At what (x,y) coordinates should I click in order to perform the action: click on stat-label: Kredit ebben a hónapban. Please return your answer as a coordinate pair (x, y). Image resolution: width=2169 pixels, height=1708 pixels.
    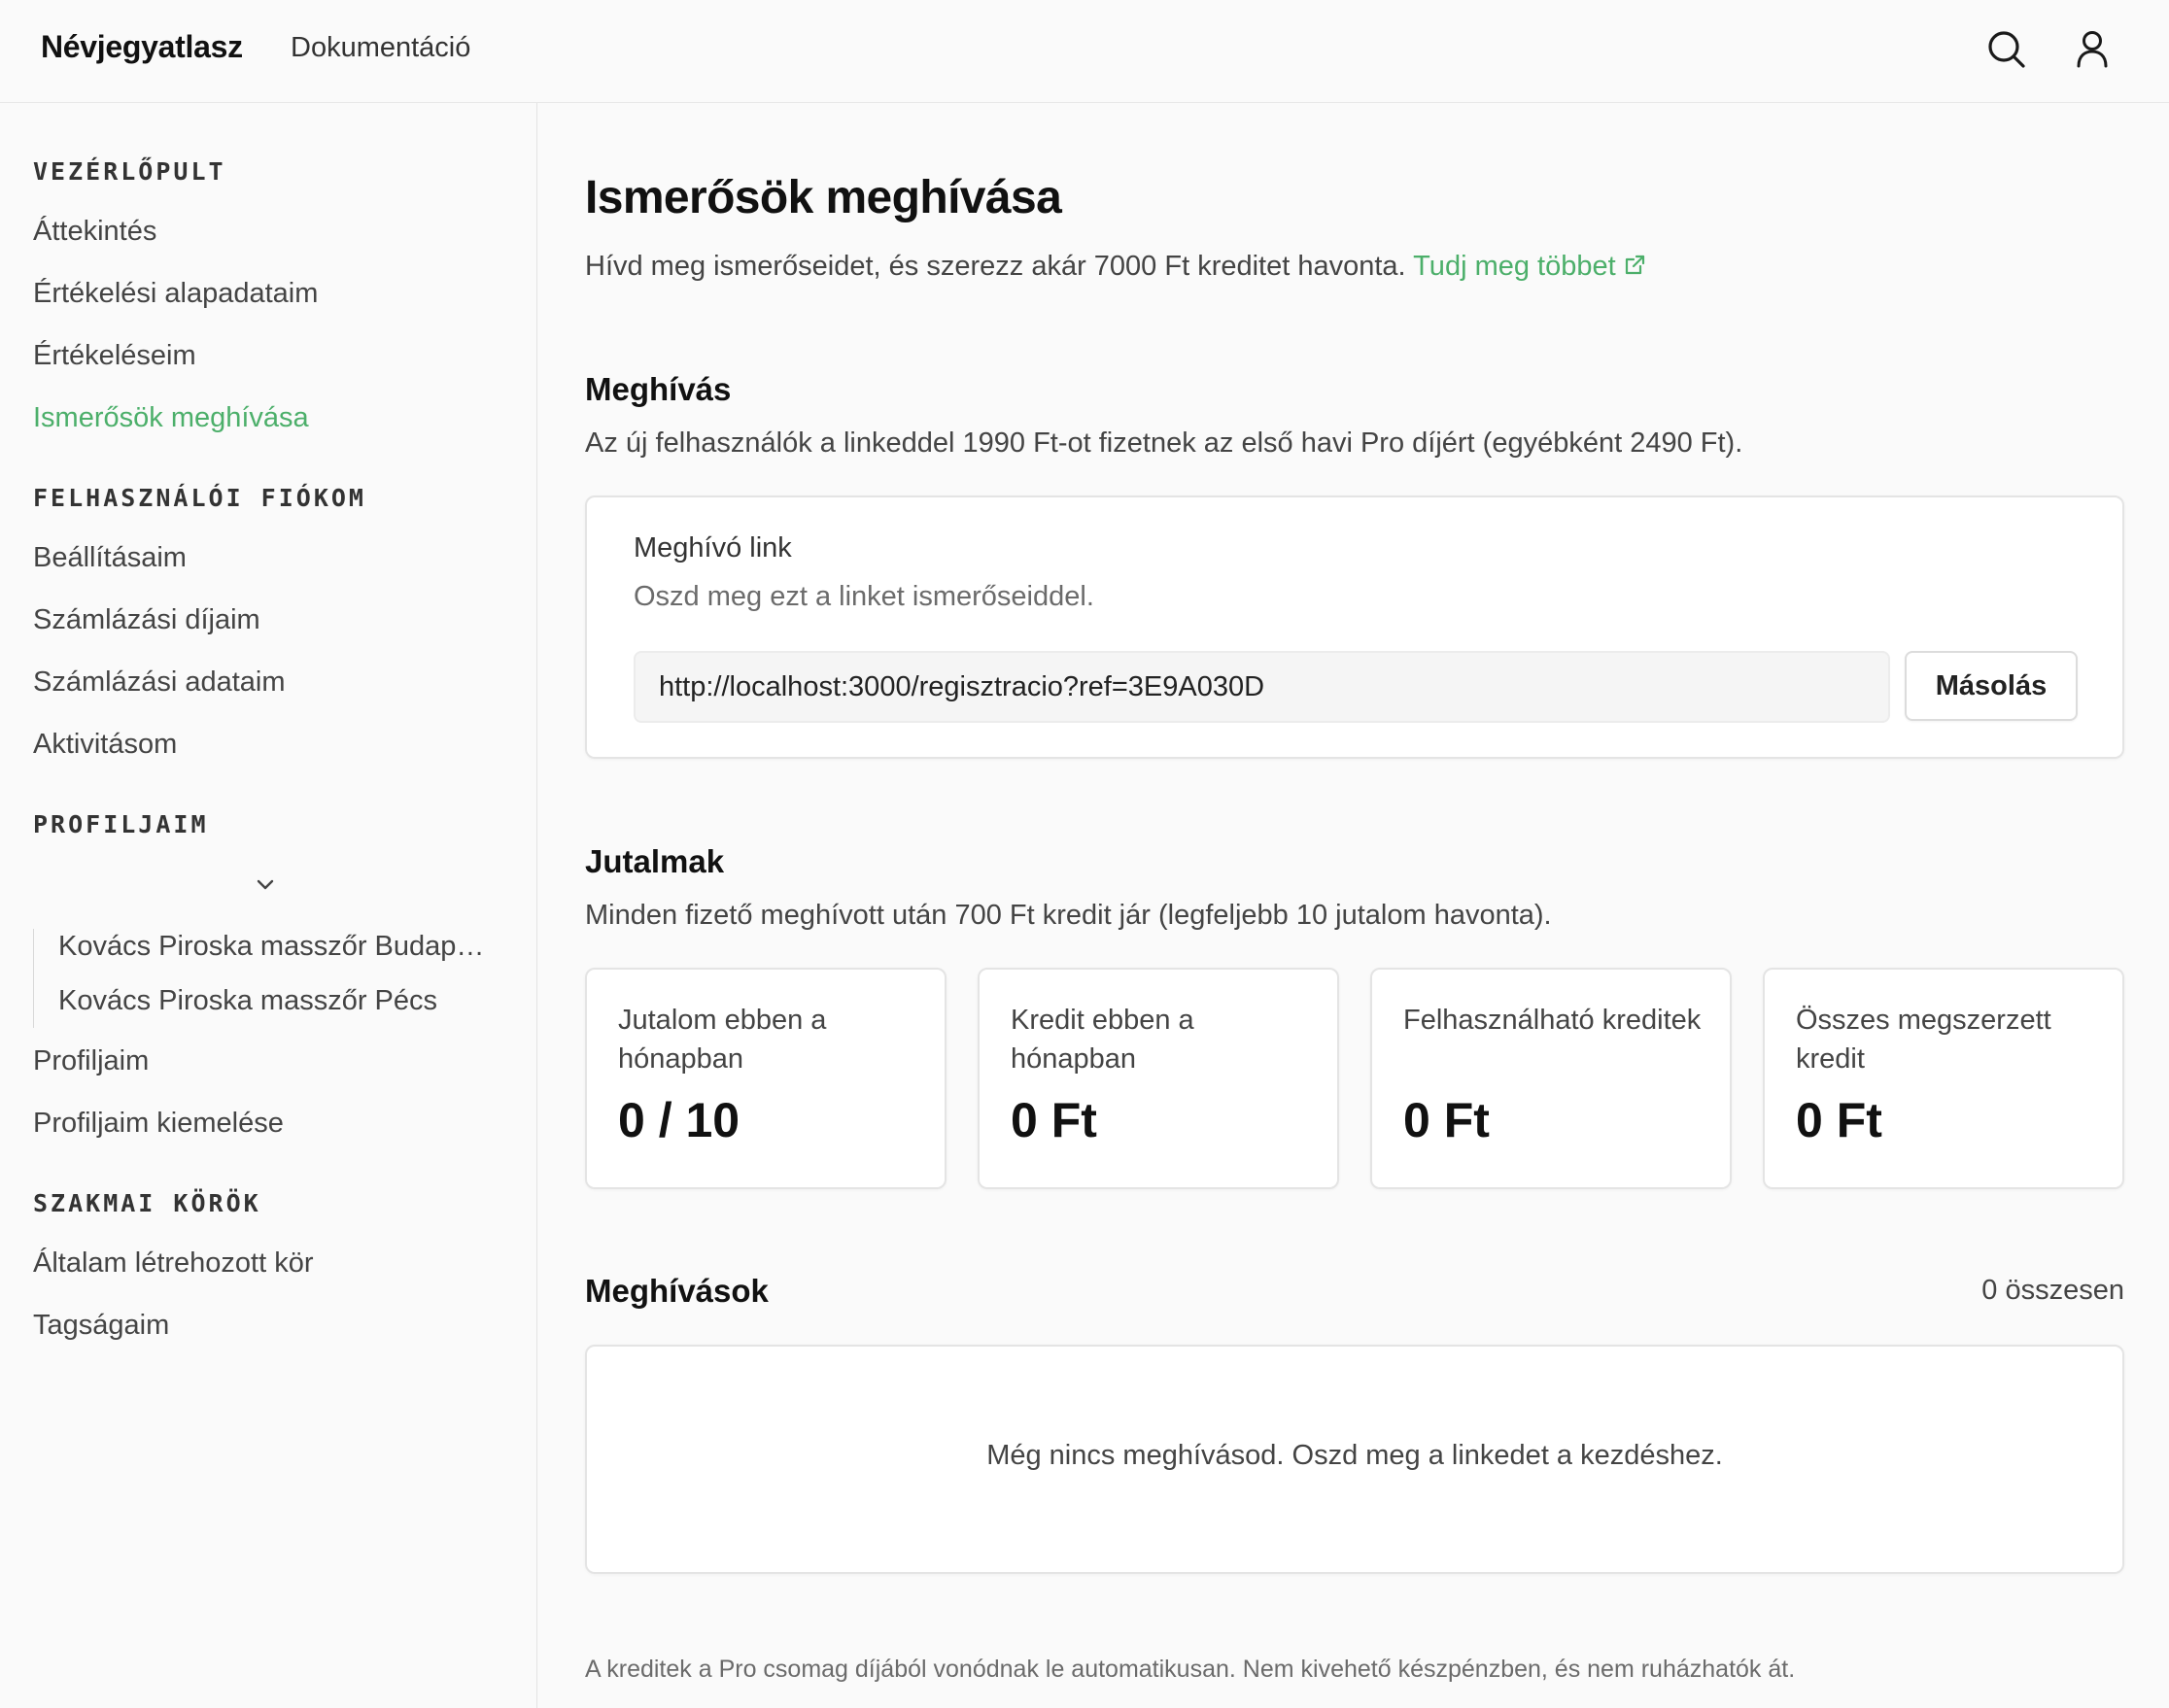
    Looking at the image, I should click on (1102, 1040).